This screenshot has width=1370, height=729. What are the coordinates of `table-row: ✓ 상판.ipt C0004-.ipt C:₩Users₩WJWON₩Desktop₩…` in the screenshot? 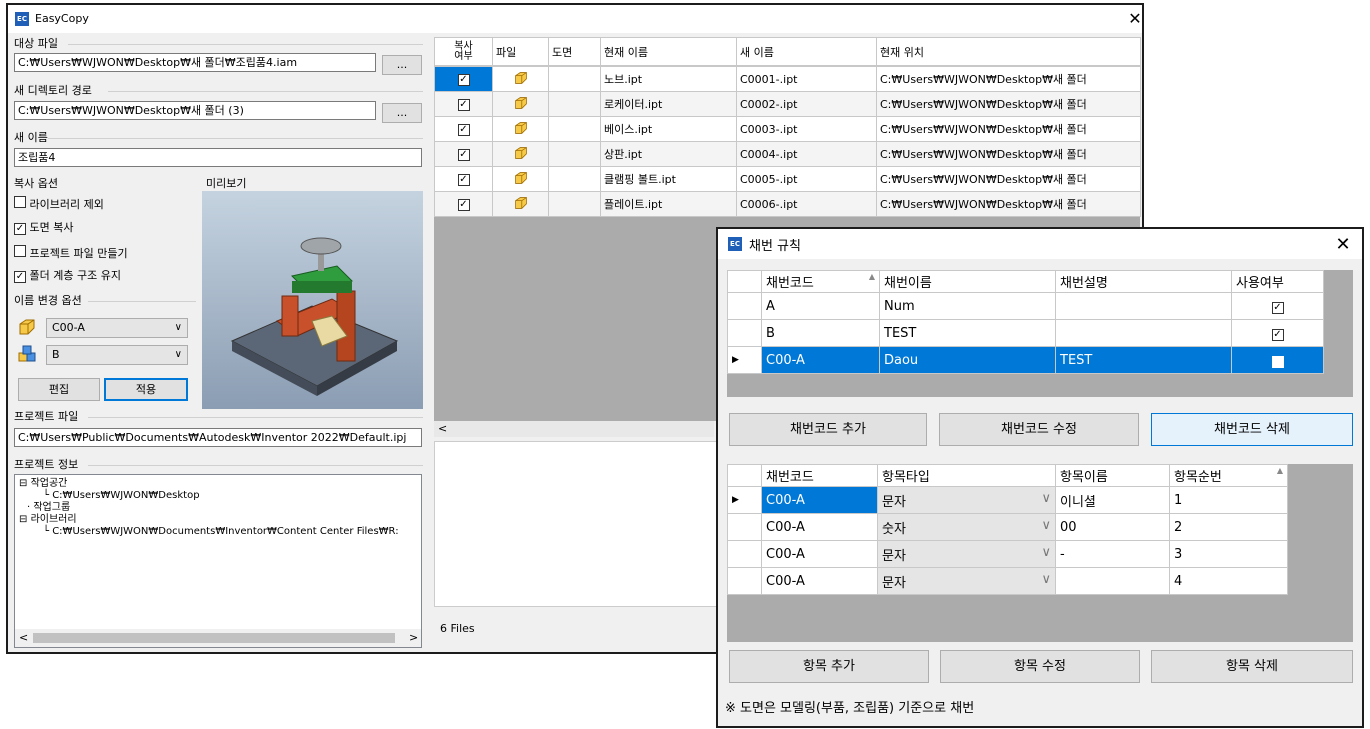 It's located at (787, 154).